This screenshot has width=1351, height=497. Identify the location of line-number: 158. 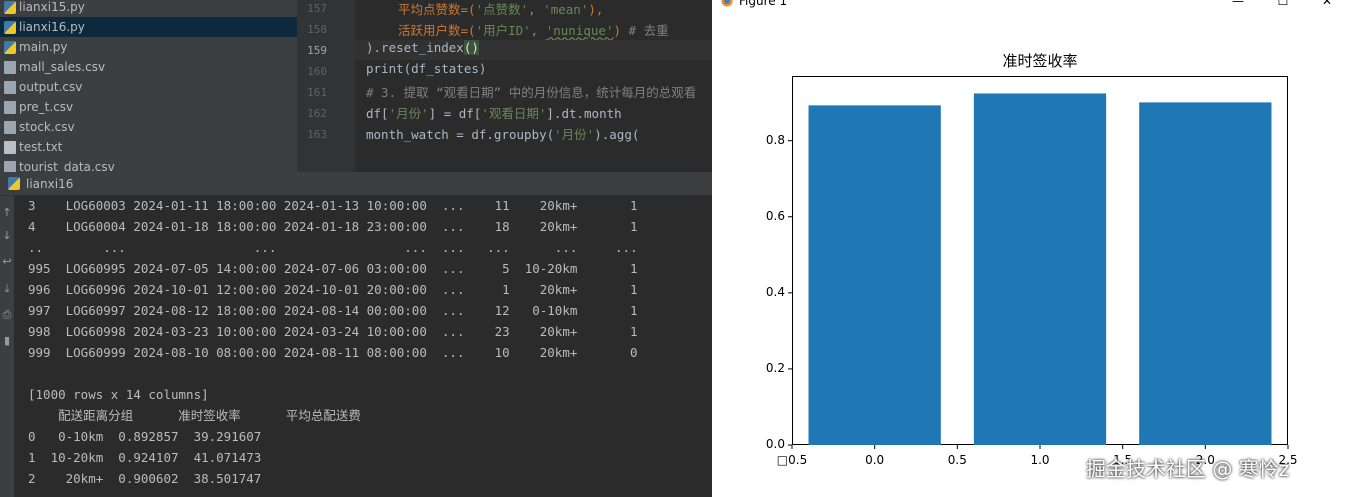
(317, 29).